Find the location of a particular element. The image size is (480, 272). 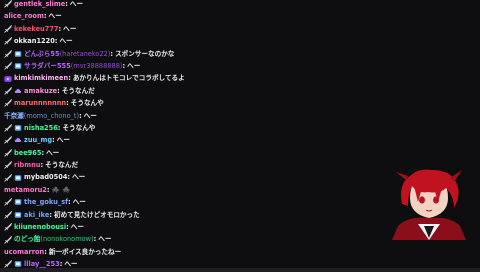

chat-username: okkan1220 is located at coordinates (34, 41).